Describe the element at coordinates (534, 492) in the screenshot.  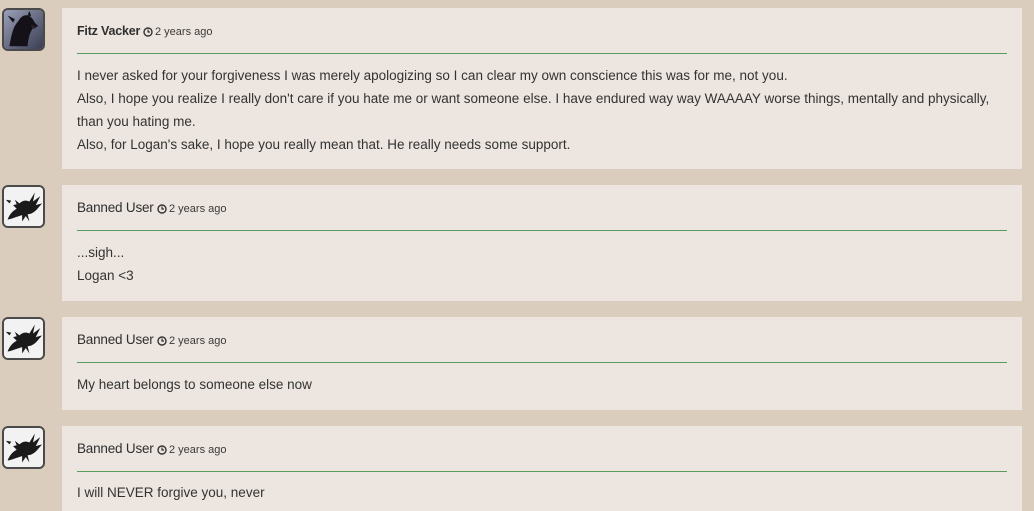
I see `comment-body: I will NEVER forgive you, never` at that location.